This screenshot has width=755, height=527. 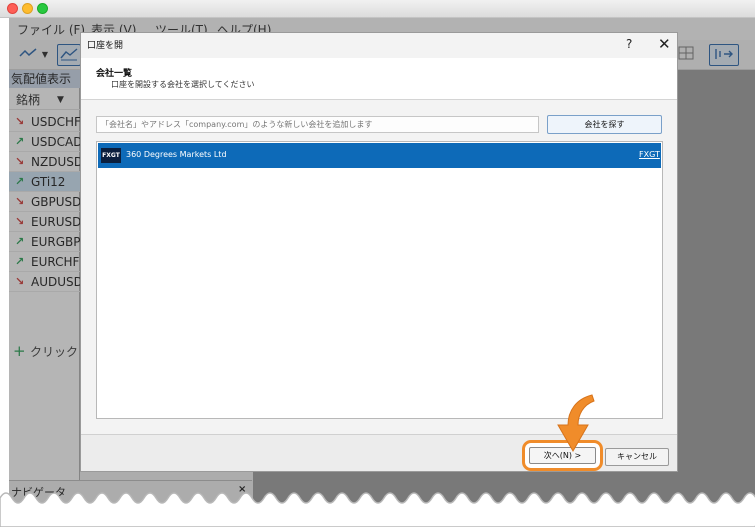 I want to click on minimize-window-icon, so click(x=27, y=8).